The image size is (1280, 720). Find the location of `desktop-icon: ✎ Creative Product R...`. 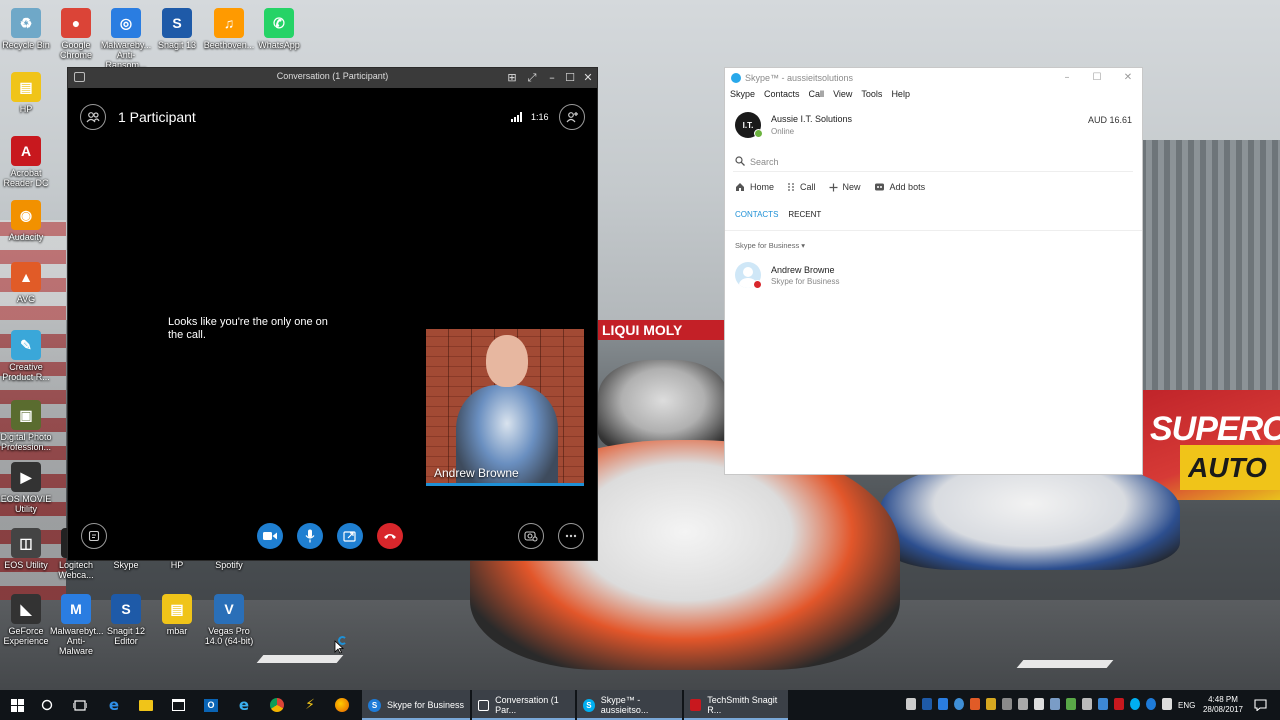

desktop-icon: ✎ Creative Product R... is located at coordinates (26, 356).